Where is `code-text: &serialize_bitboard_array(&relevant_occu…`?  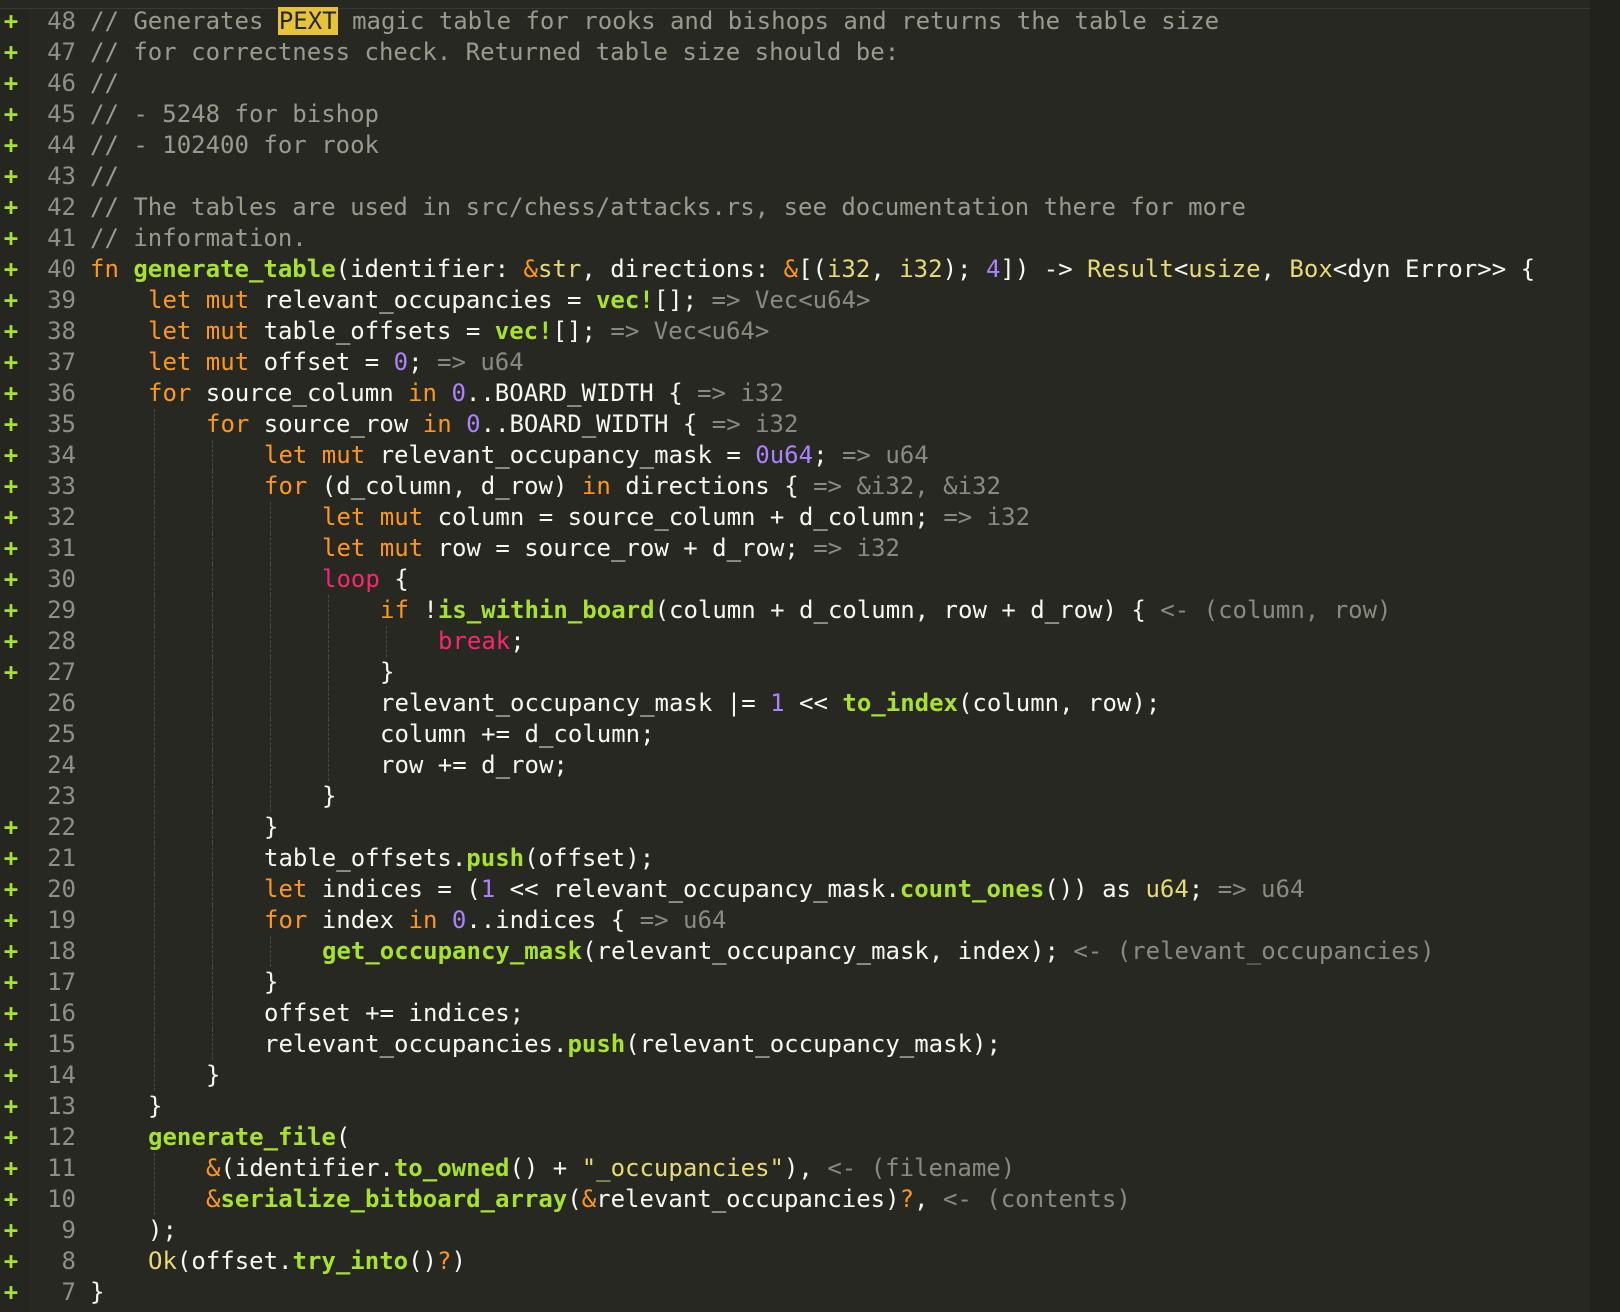 code-text: &serialize_bitboard_array(&relevant_occu… is located at coordinates (668, 1199).